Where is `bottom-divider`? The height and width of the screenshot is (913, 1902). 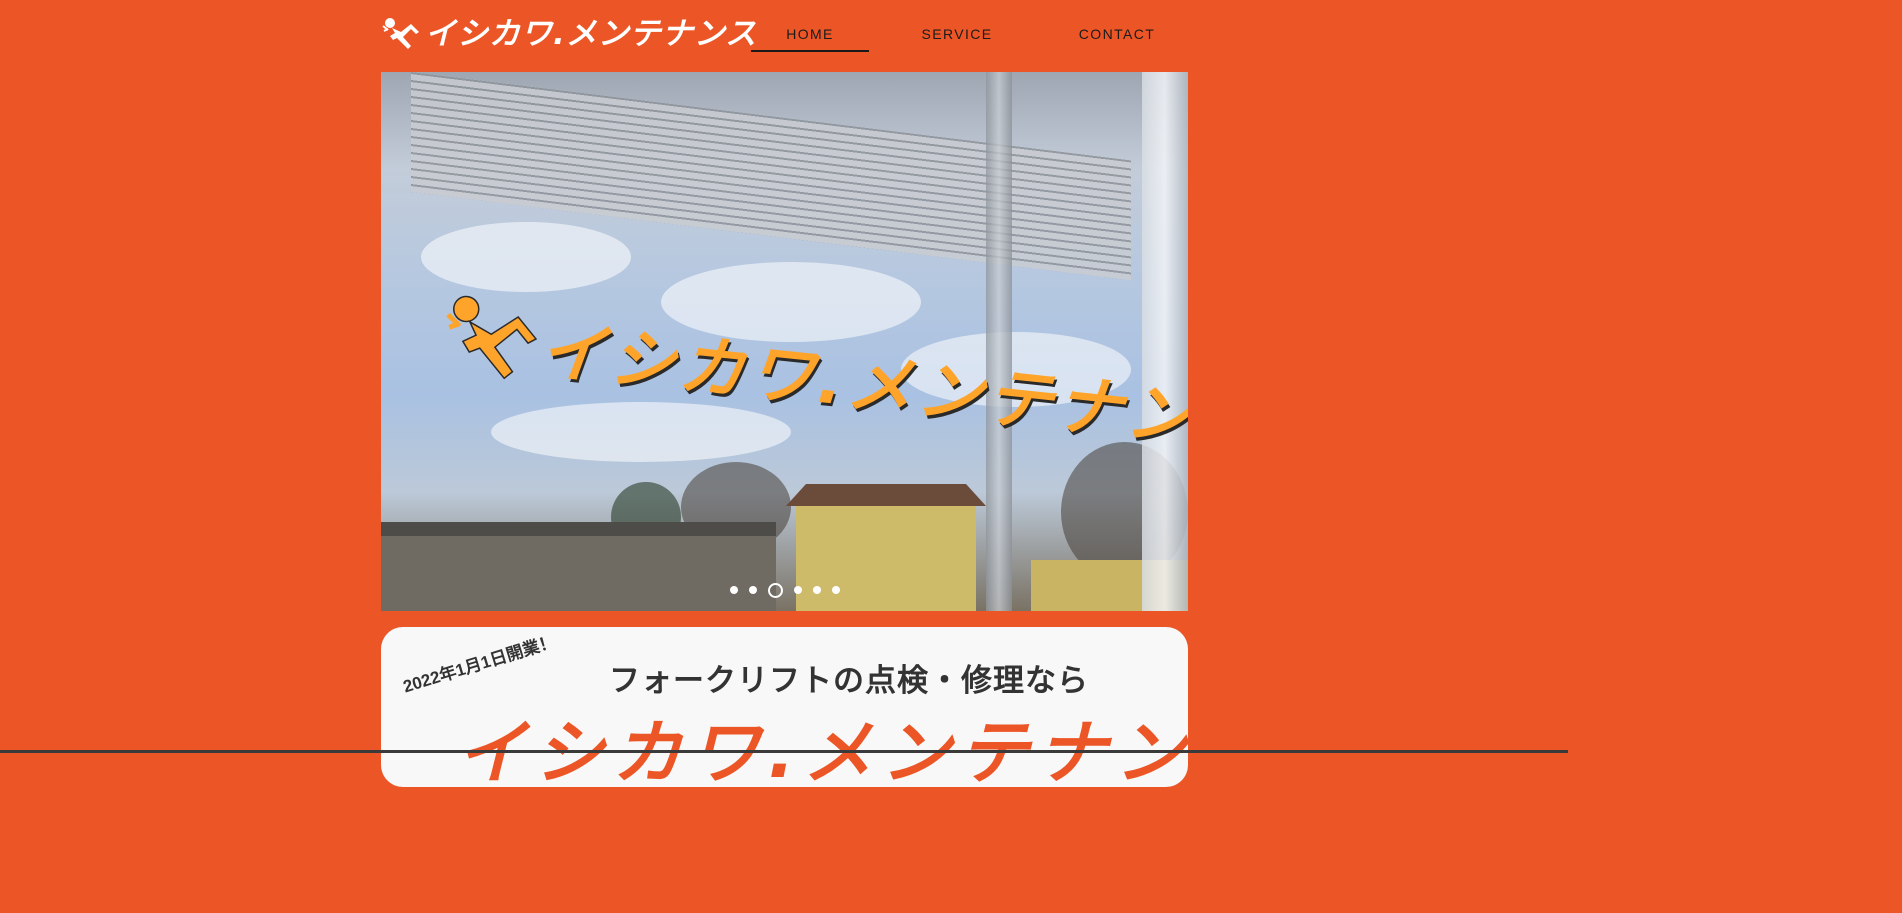 bottom-divider is located at coordinates (784, 751).